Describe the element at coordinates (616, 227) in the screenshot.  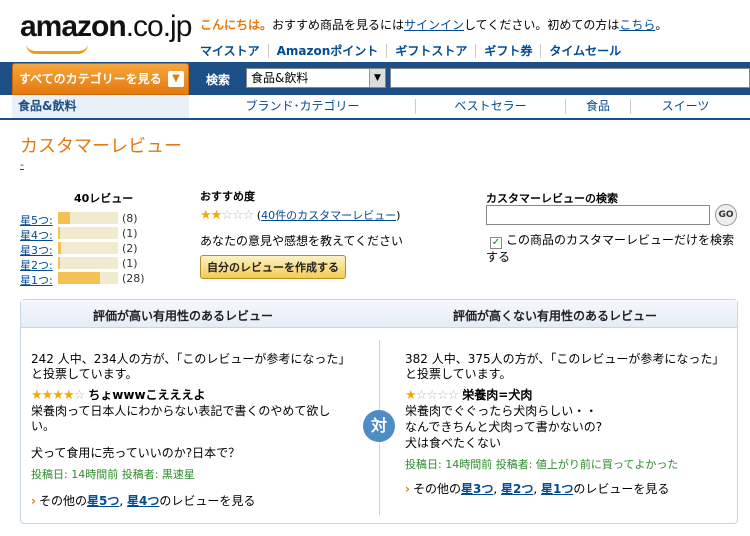
I see `review-search: カスタマーレビューの検索 GO ✓ この商品のカスタマーレビューだけを検索する` at that location.